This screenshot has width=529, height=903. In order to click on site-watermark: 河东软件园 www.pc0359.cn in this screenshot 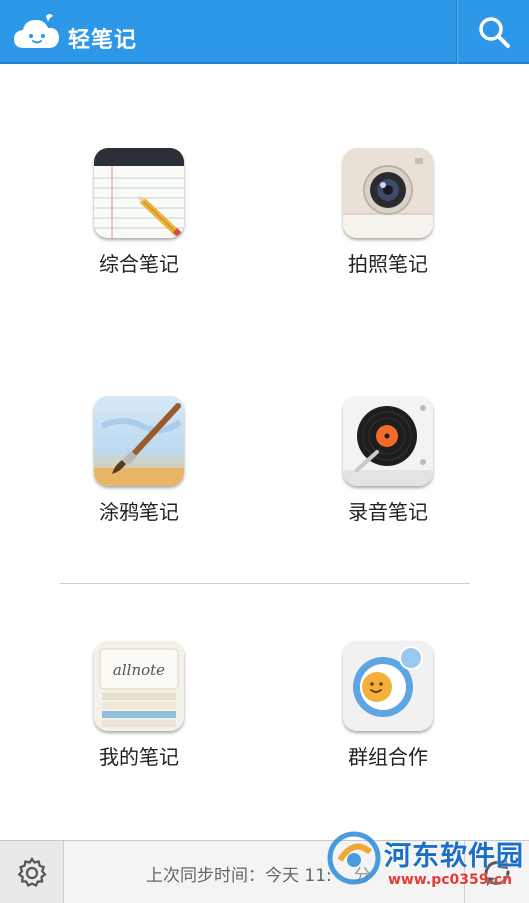, I will do `click(427, 865)`.